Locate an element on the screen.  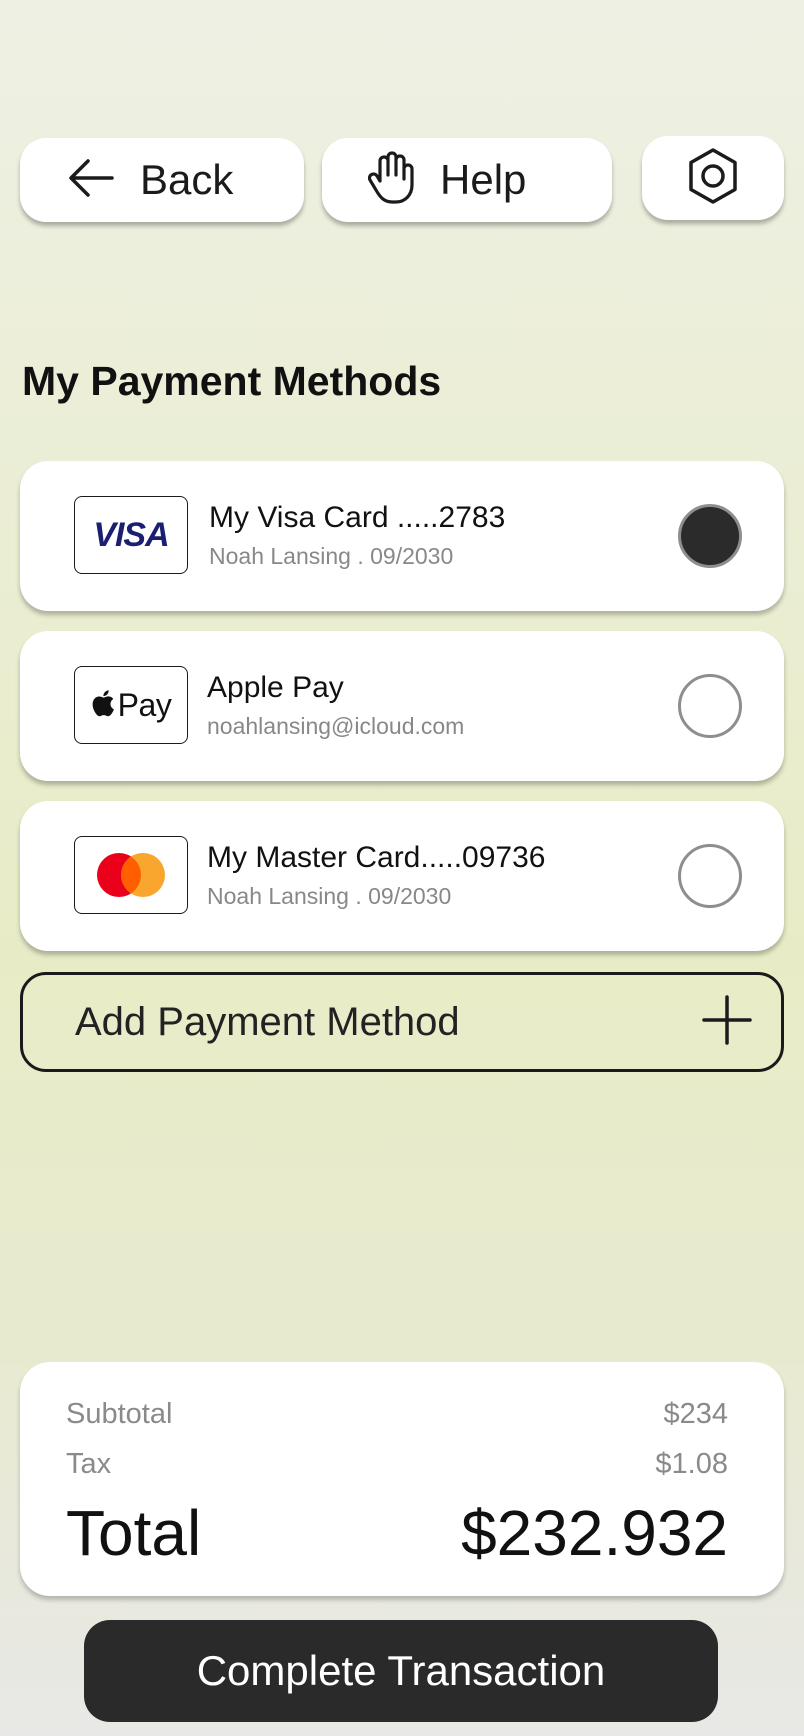
page-title: My Payment Methods is located at coordinates (232, 381).